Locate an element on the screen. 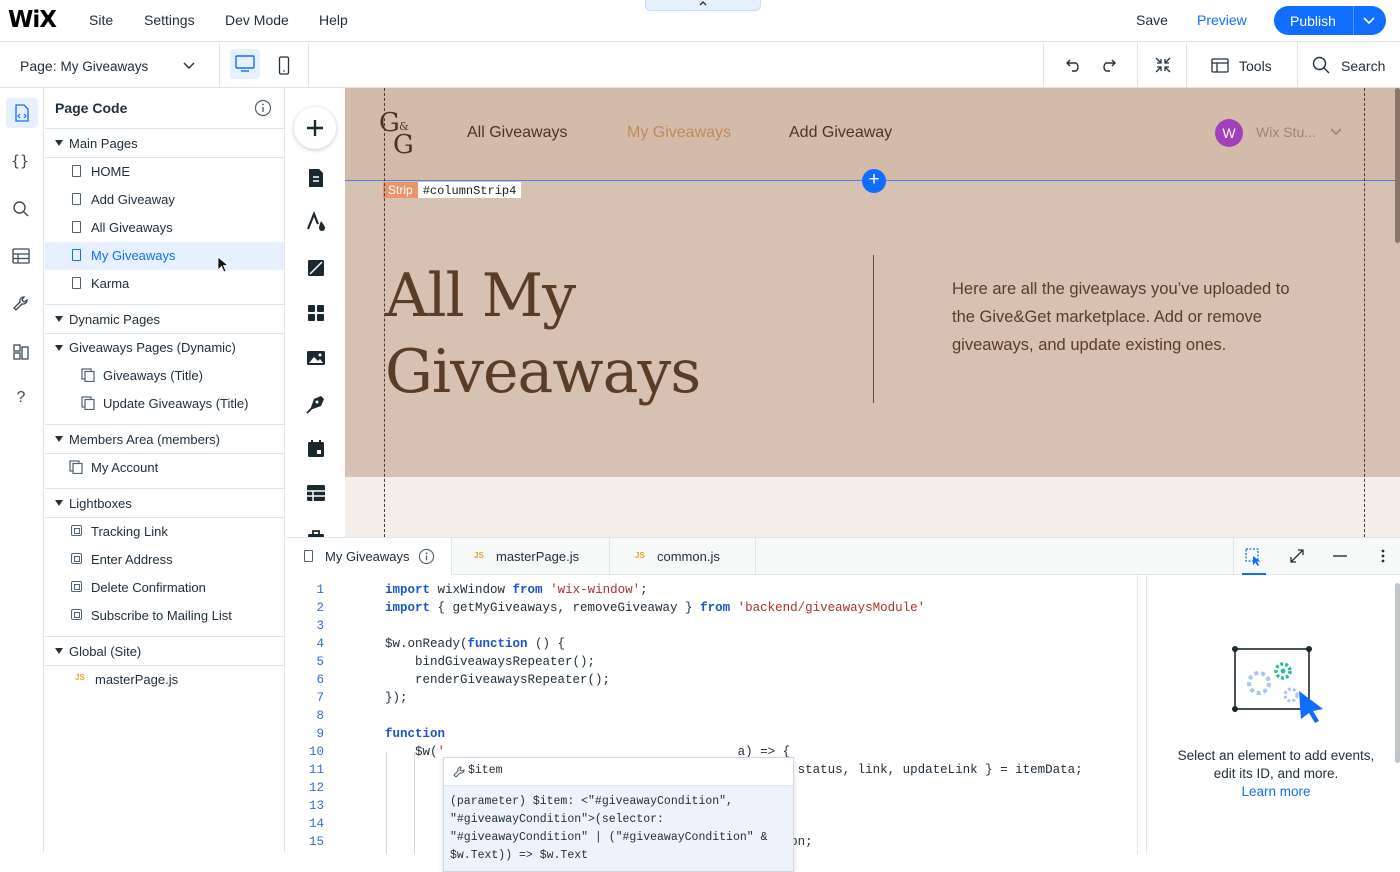  wrench-icon is located at coordinates (21, 304).